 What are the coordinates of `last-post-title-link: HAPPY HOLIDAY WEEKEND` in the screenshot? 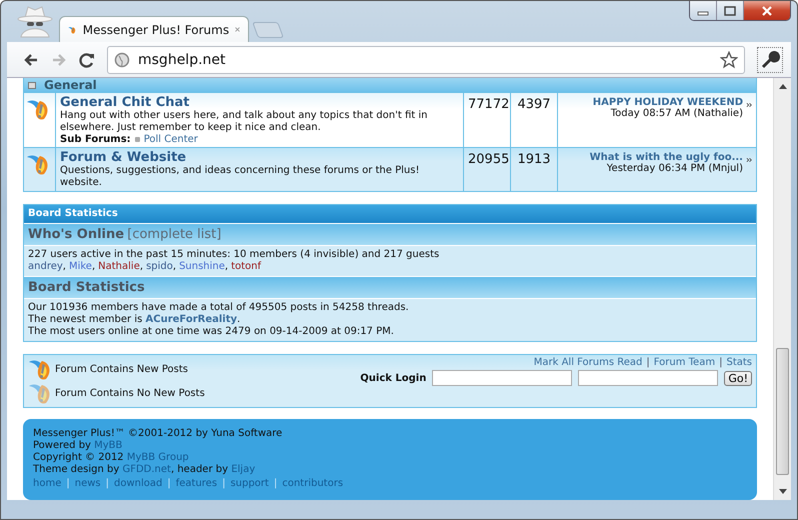 It's located at (667, 102).